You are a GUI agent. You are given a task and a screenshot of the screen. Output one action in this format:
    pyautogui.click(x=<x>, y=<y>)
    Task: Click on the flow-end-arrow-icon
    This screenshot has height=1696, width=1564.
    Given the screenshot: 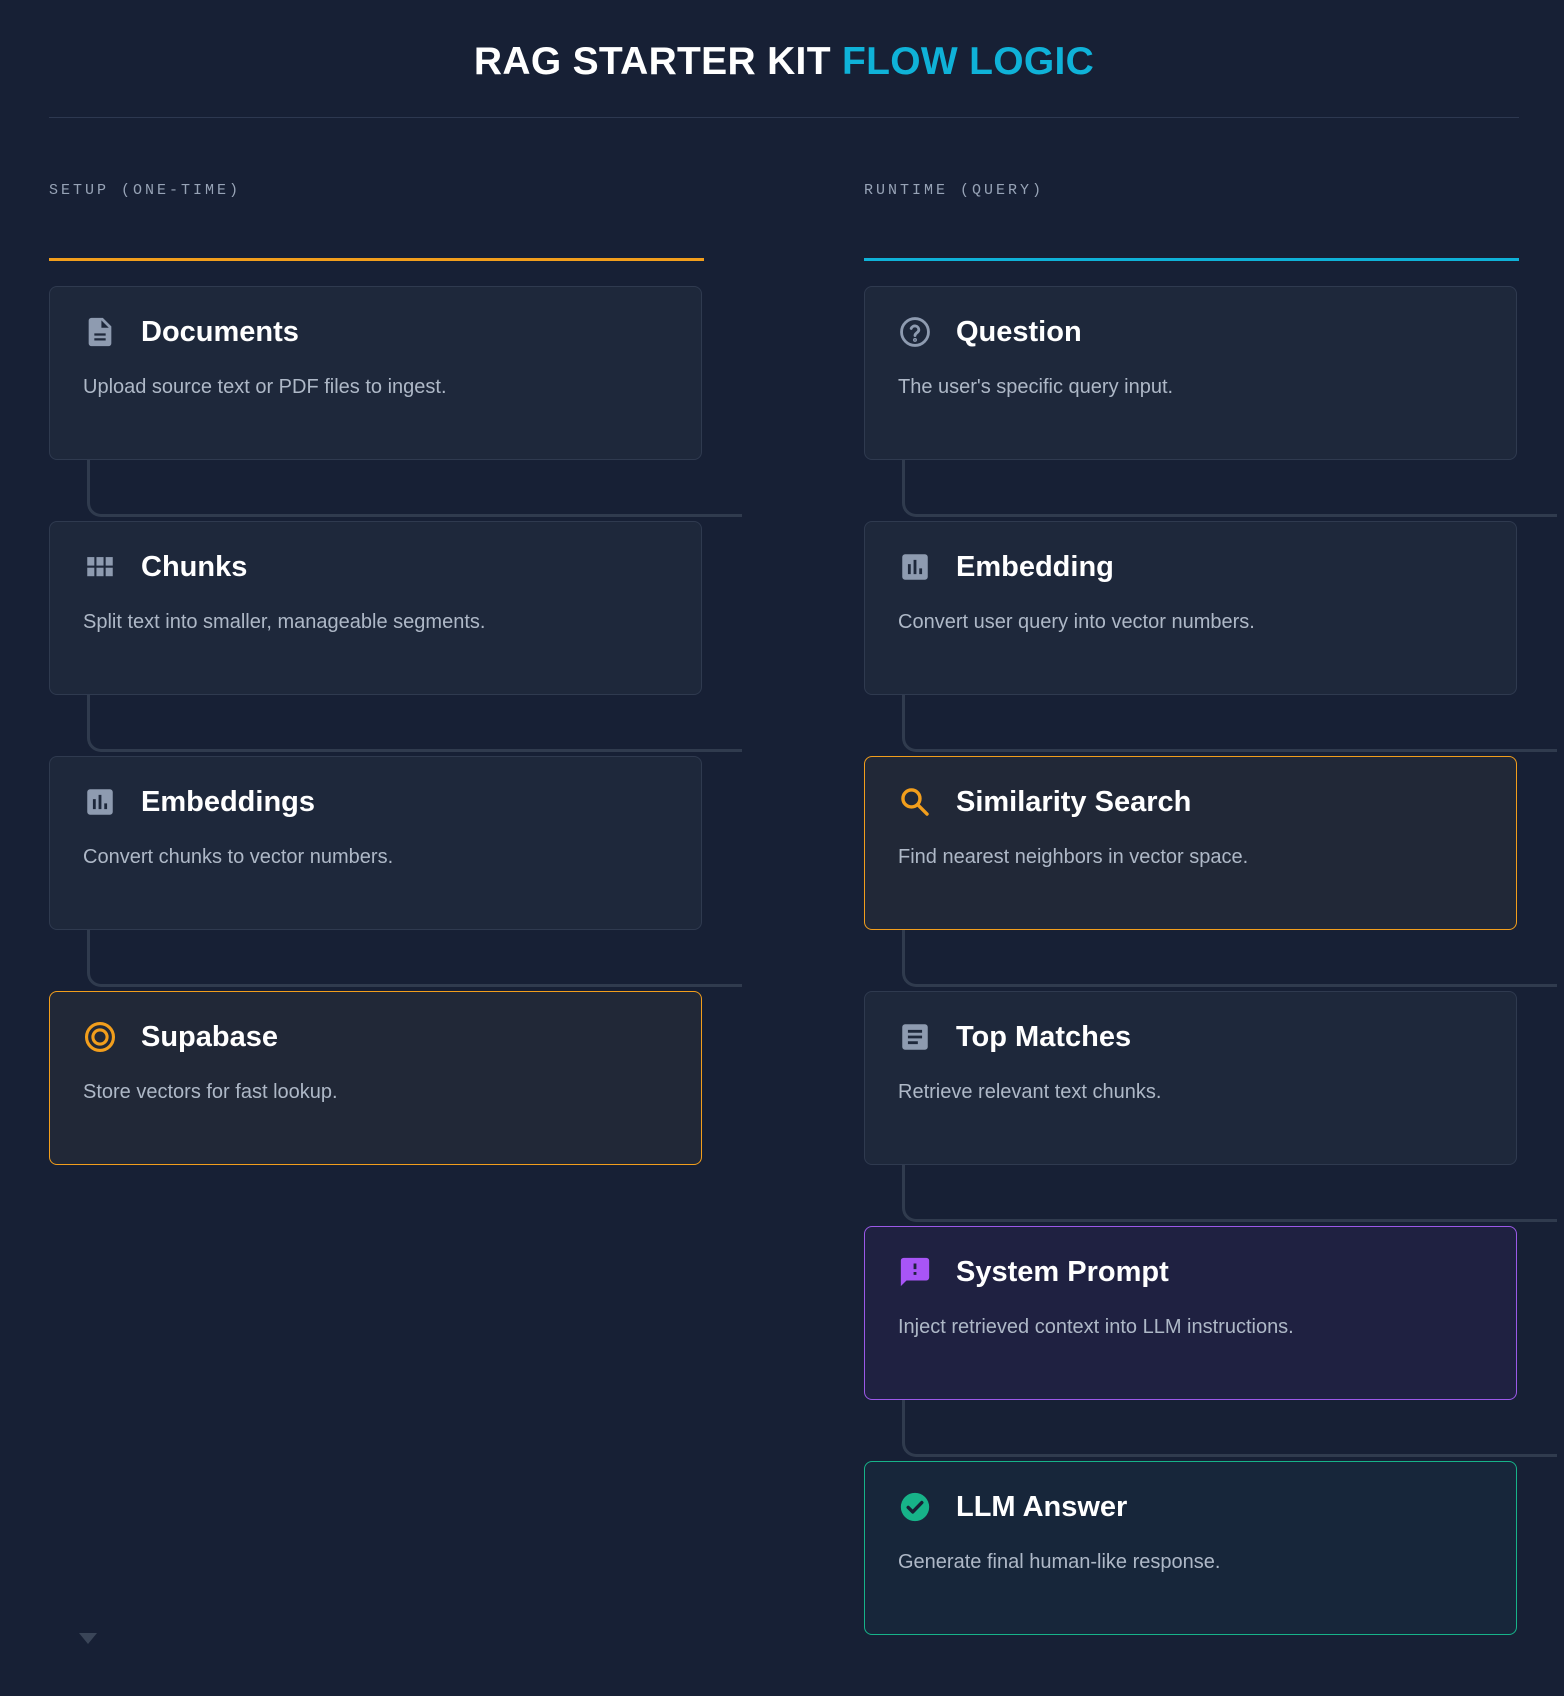 What is the action you would take?
    pyautogui.click(x=88, y=1638)
    